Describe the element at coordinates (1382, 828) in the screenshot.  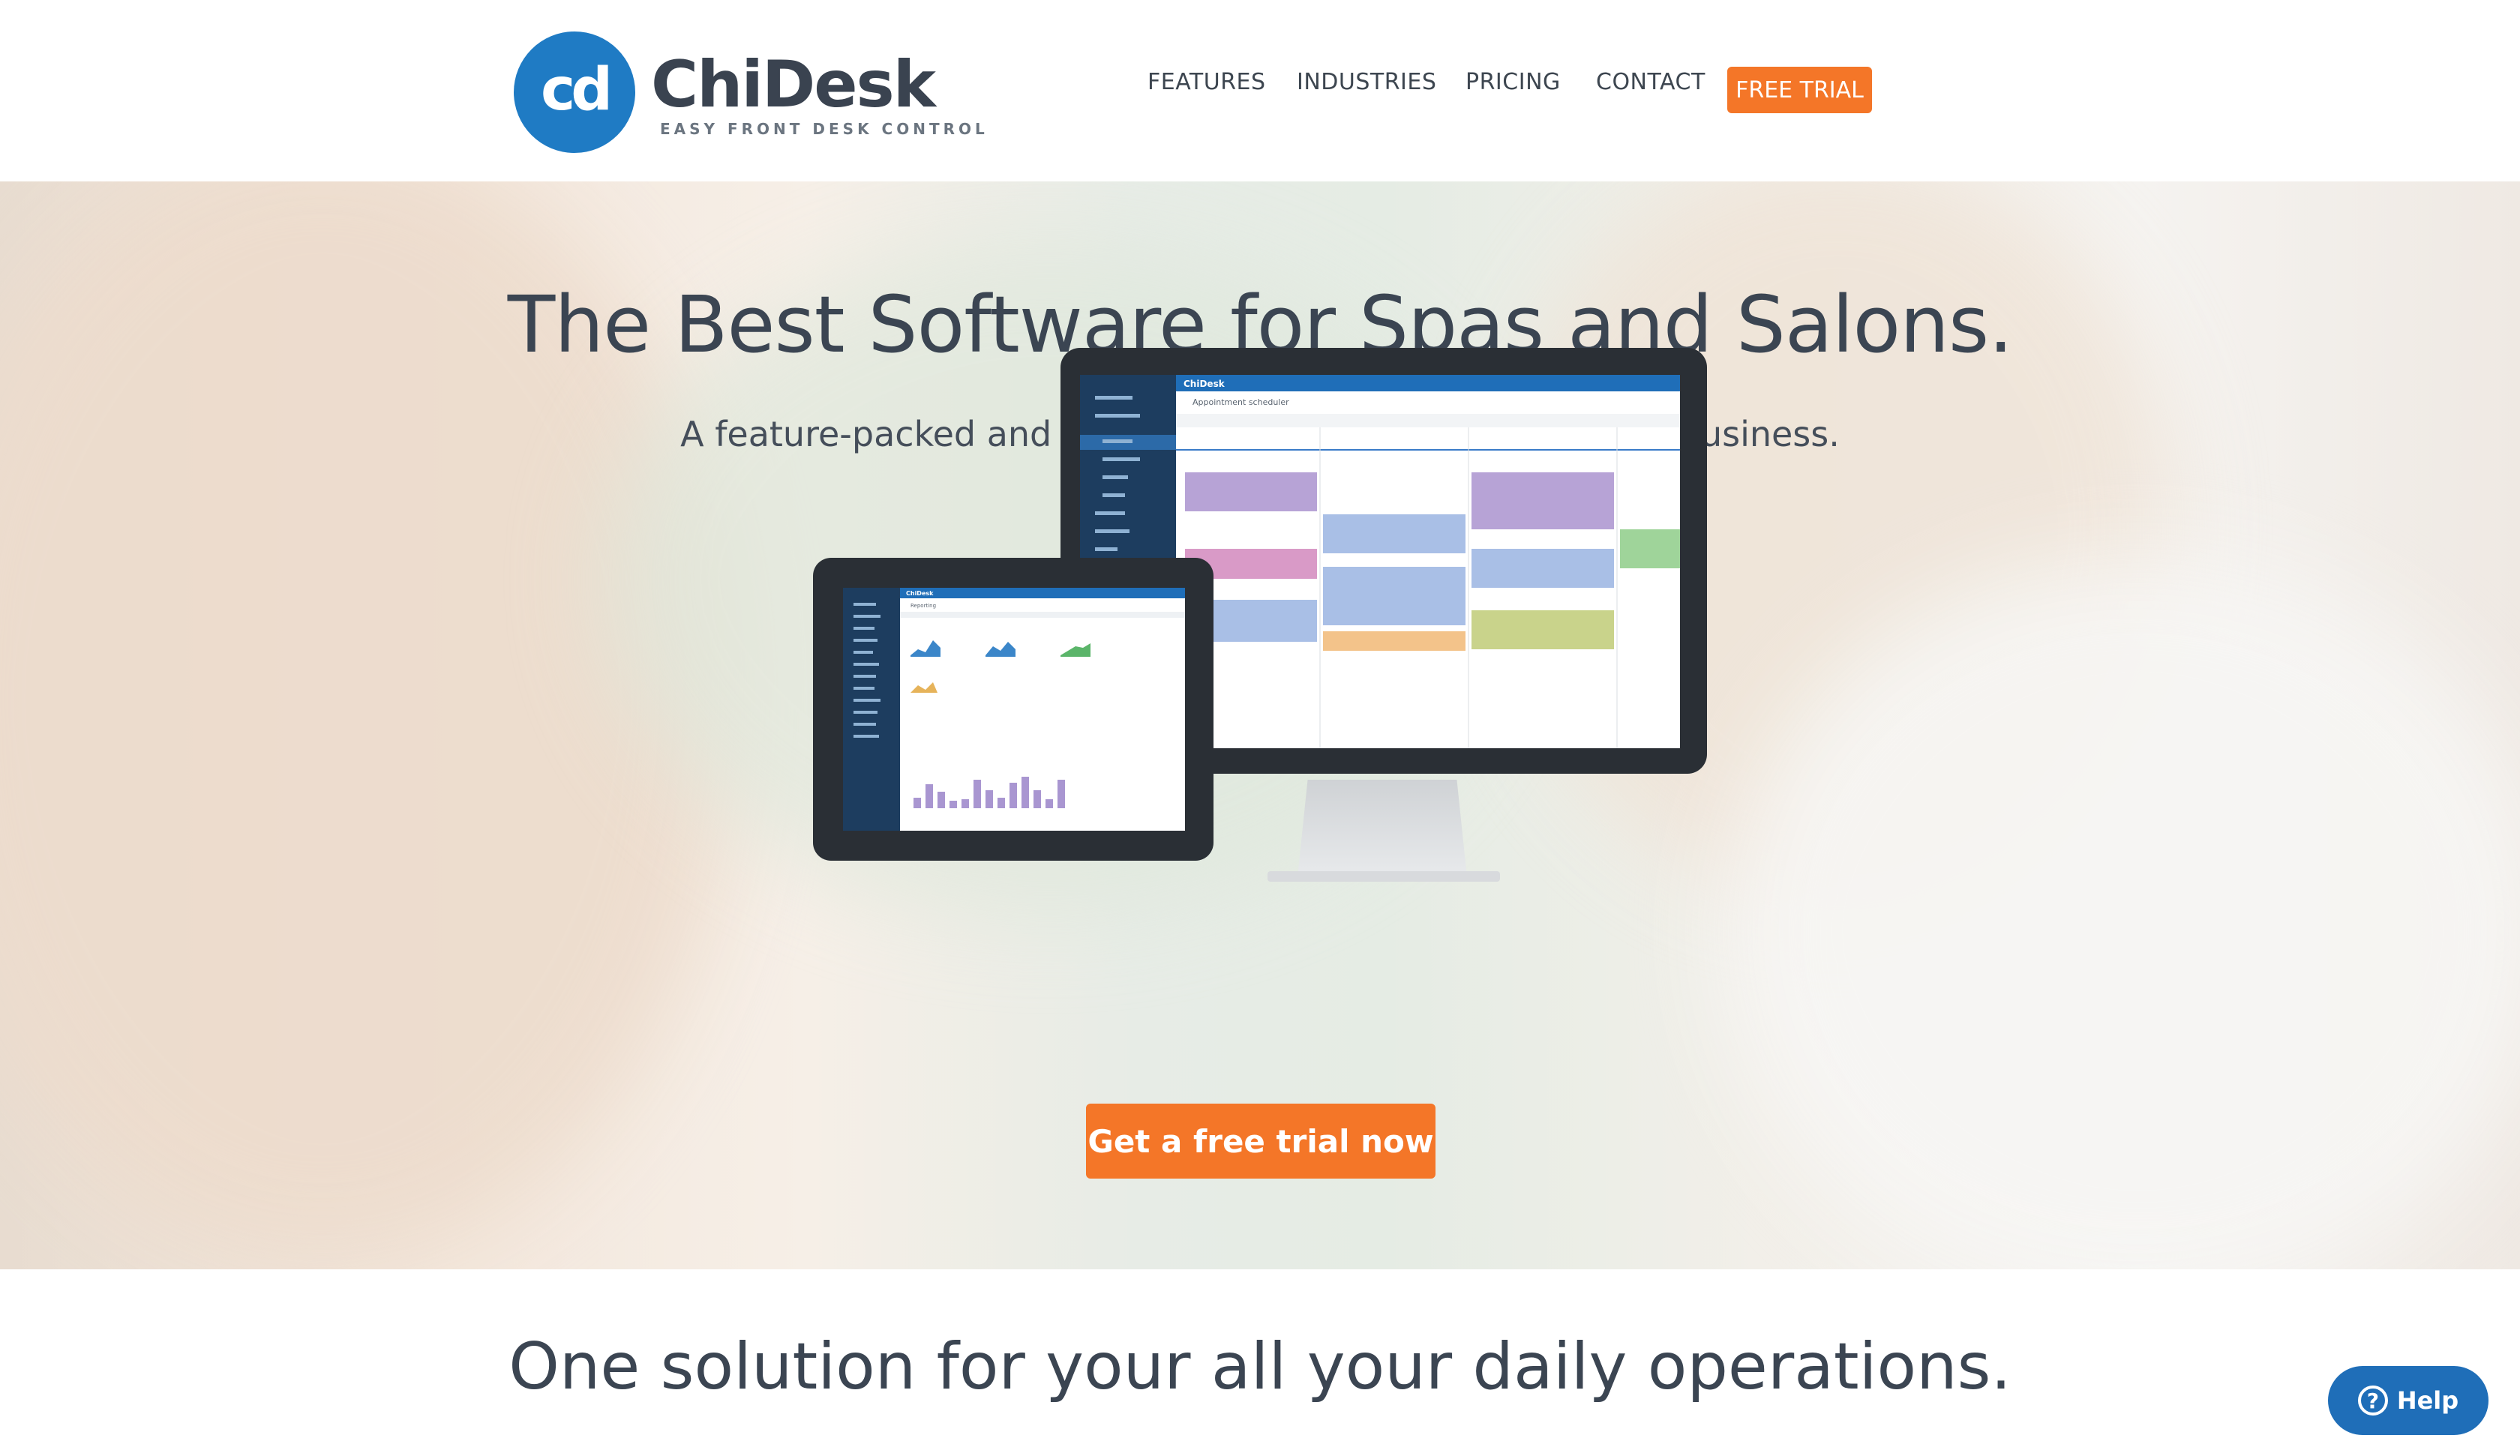
I see `monitor-stand` at that location.